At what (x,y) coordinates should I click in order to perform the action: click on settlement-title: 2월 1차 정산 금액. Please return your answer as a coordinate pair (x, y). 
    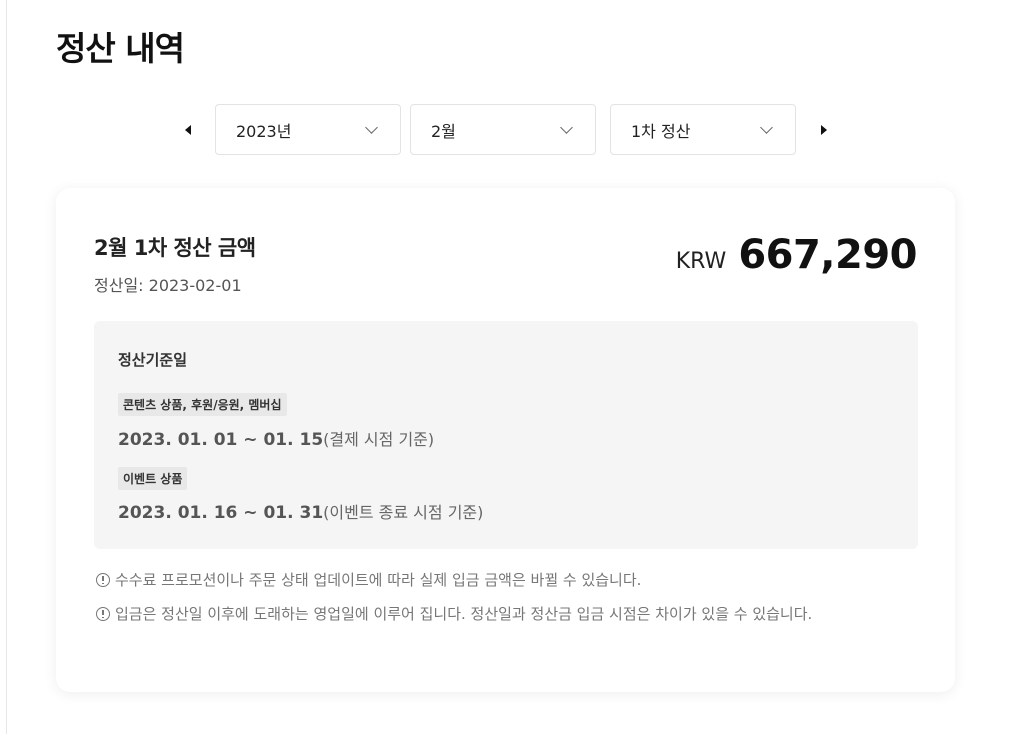
    Looking at the image, I should click on (175, 248).